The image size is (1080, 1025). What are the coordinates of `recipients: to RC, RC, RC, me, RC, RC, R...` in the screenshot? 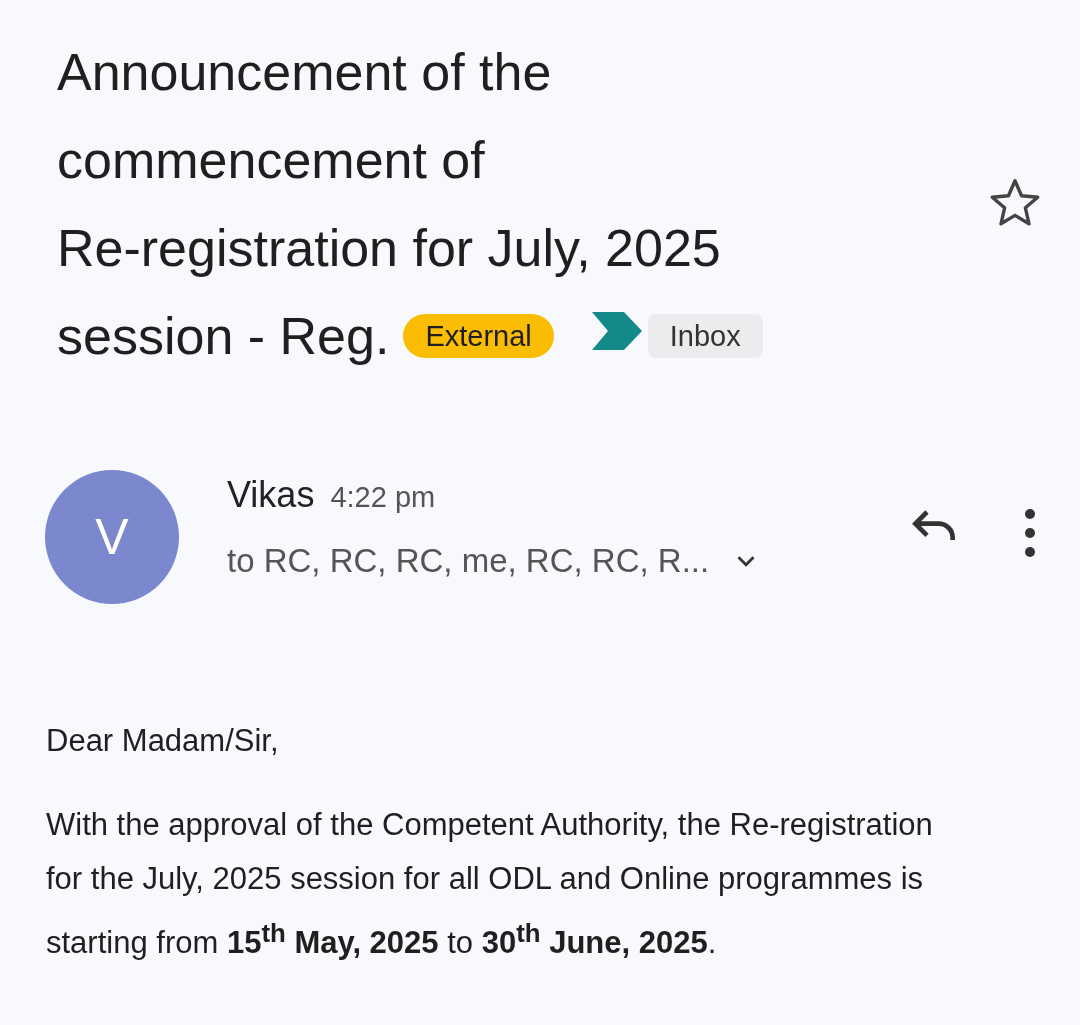 It's located at (468, 561).